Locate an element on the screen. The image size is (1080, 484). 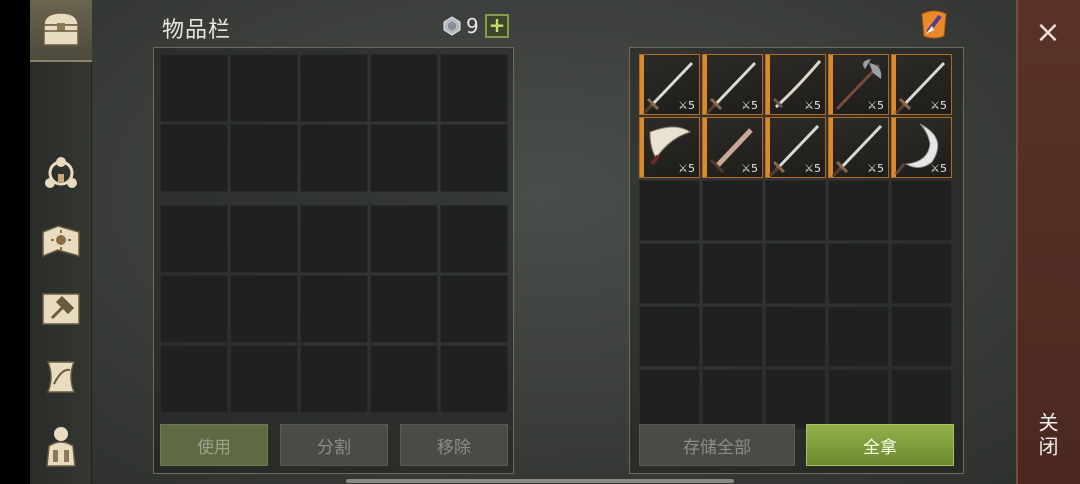
tab-inventory is located at coordinates (61, 31).